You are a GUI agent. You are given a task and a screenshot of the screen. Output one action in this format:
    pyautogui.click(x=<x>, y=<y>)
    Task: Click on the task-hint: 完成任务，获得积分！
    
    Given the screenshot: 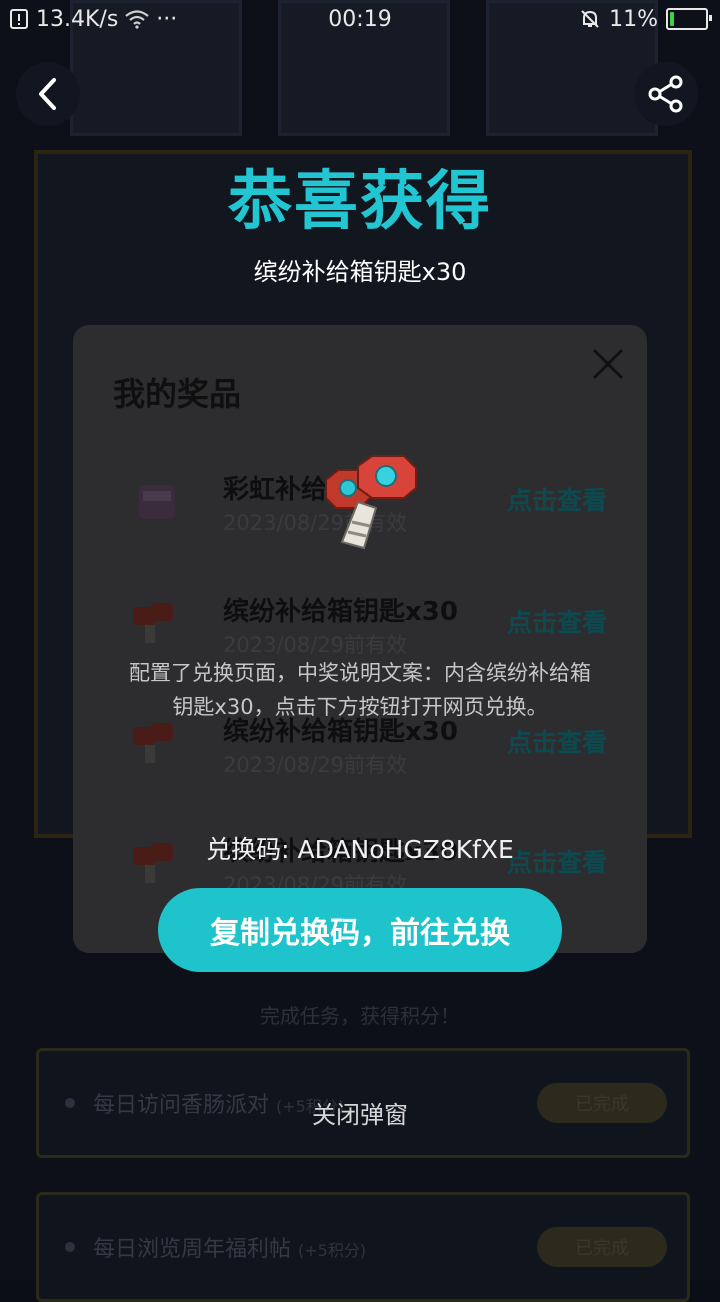 What is the action you would take?
    pyautogui.click(x=360, y=1016)
    